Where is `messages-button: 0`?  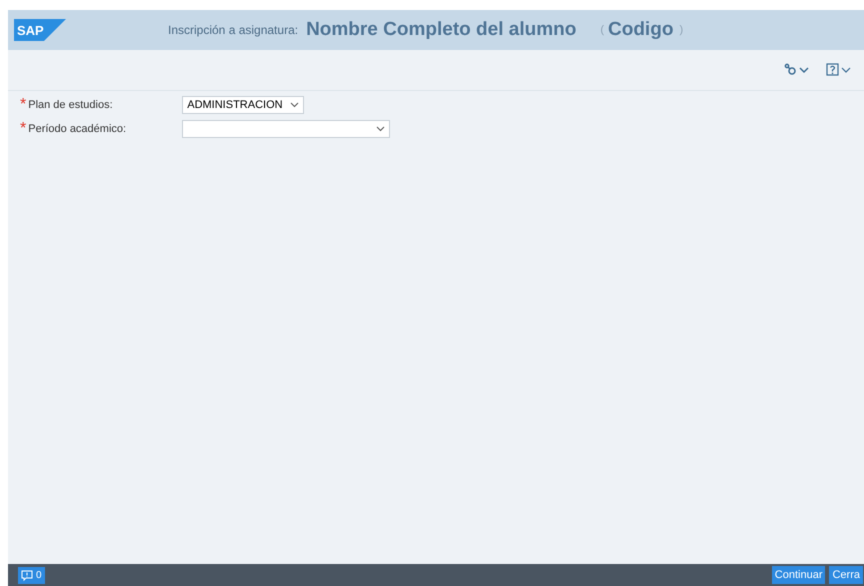 messages-button: 0 is located at coordinates (31, 575).